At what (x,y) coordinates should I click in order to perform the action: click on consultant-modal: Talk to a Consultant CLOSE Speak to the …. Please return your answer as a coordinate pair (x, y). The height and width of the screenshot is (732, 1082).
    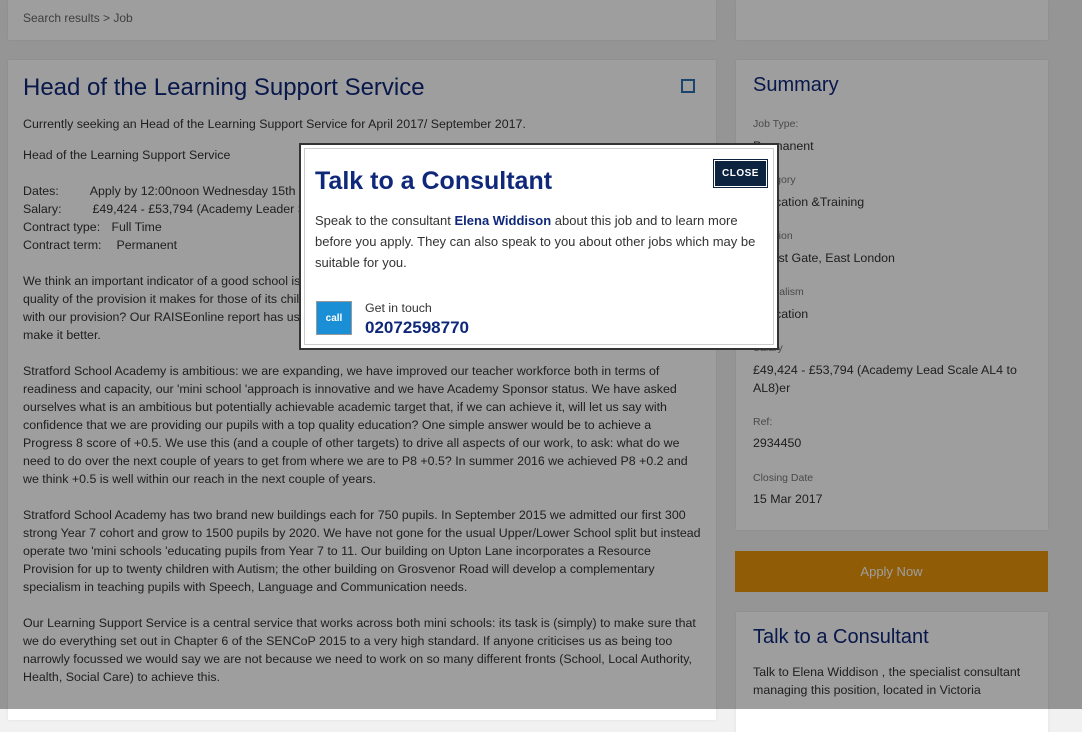
    Looking at the image, I should click on (539, 246).